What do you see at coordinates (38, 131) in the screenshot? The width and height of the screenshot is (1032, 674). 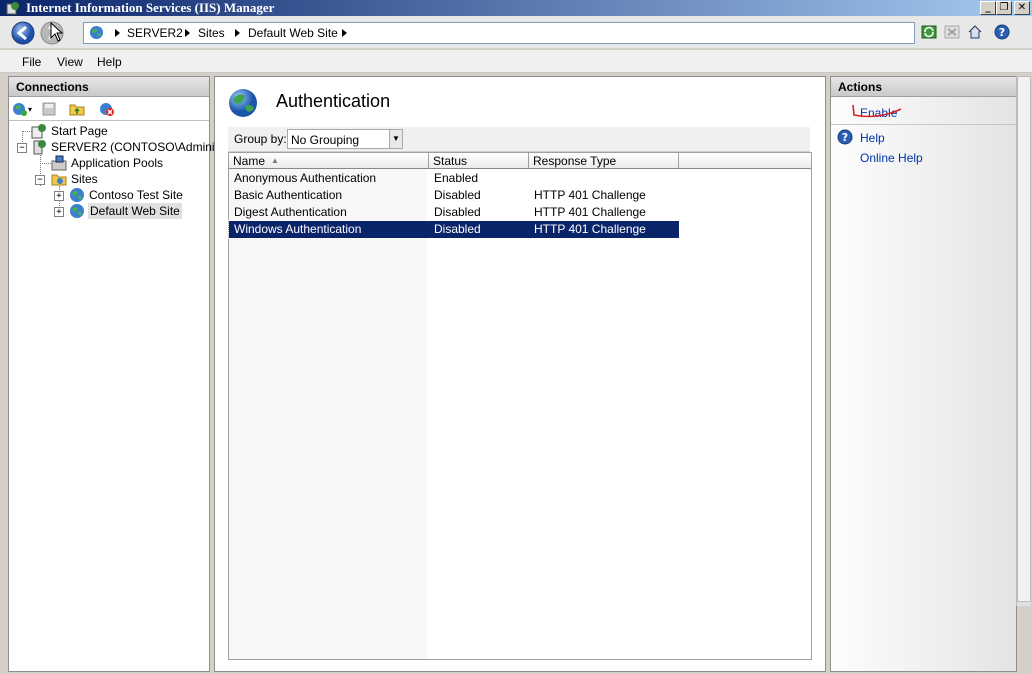 I see `start-page-icon` at bounding box center [38, 131].